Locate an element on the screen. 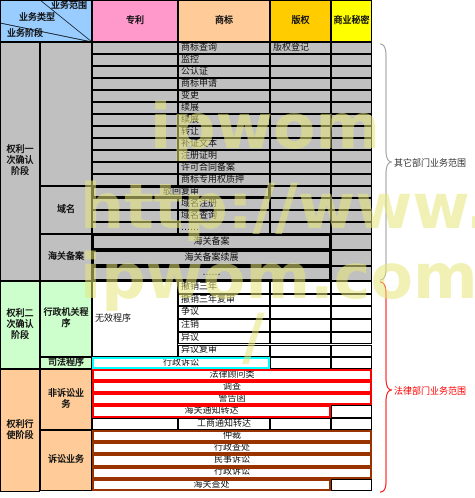  legal-dept-label: 法律部门业务范围 is located at coordinates (430, 392).